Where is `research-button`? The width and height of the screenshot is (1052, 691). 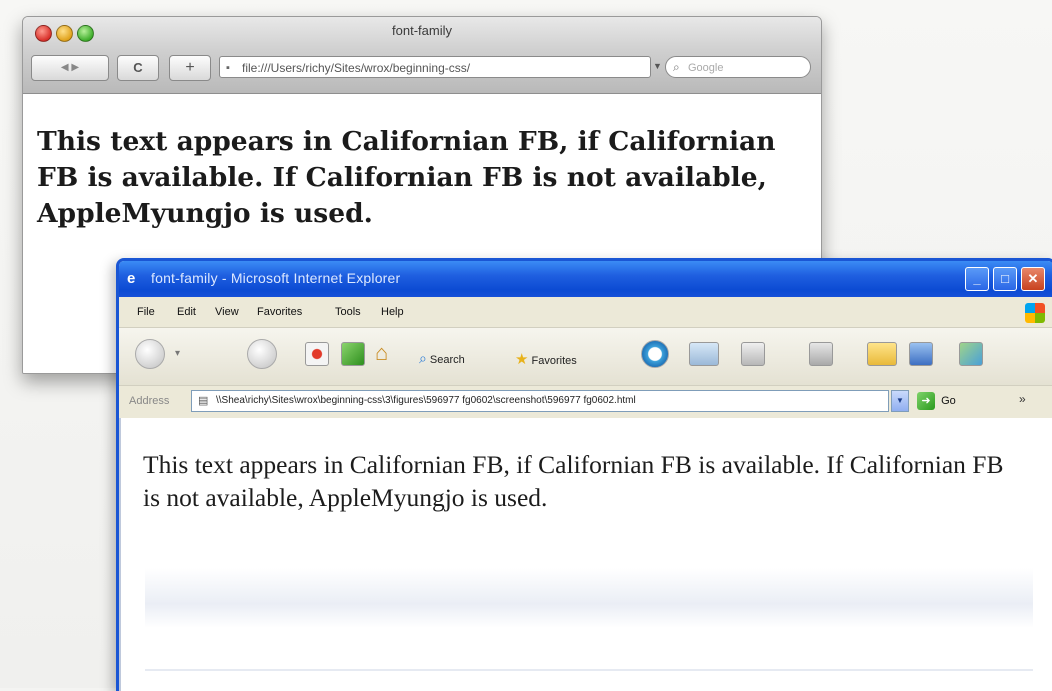 research-button is located at coordinates (921, 354).